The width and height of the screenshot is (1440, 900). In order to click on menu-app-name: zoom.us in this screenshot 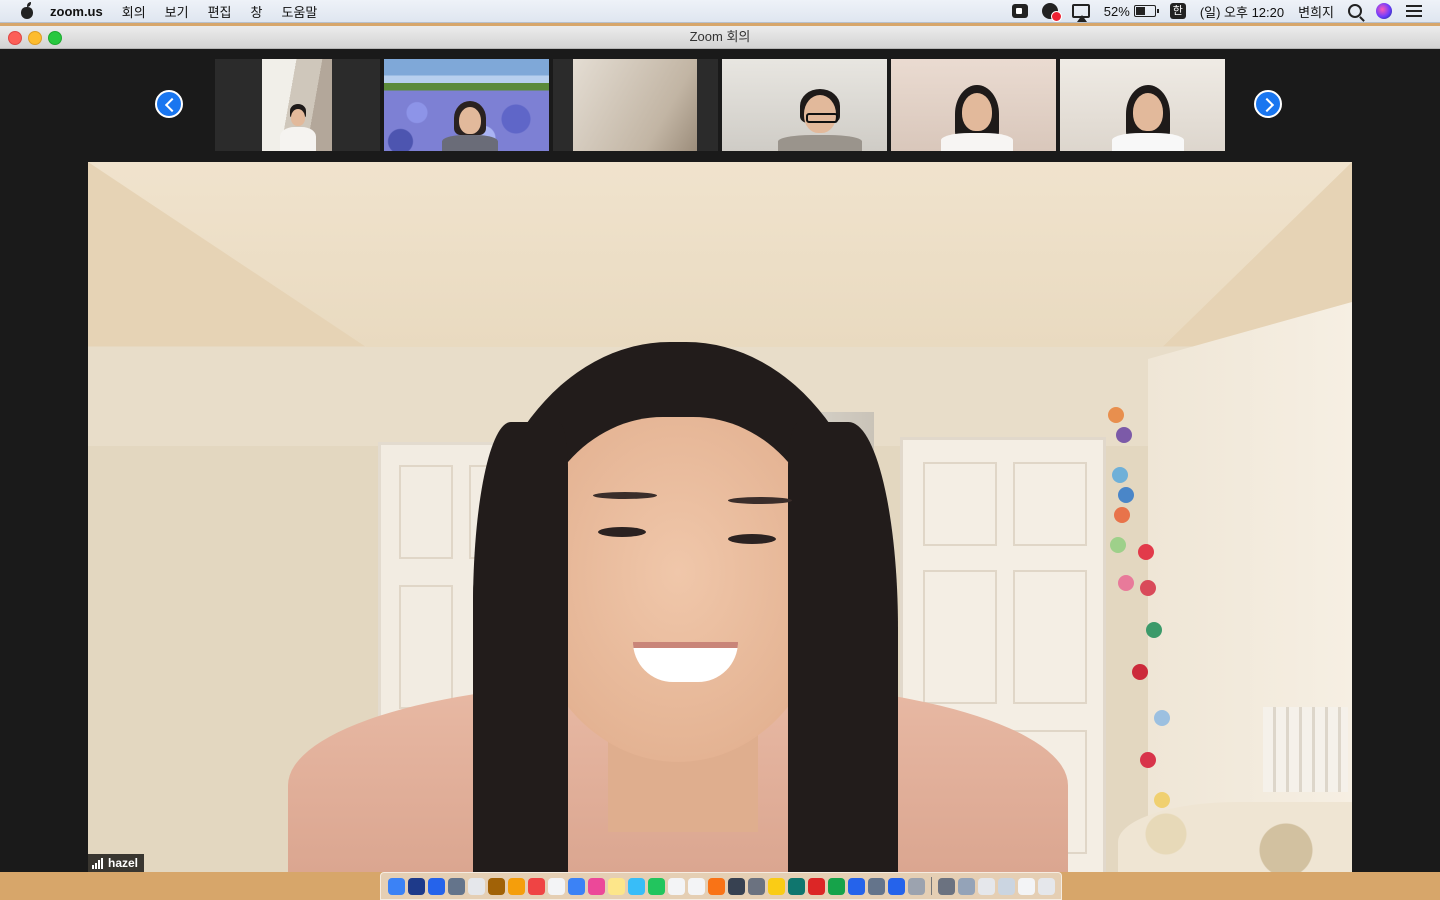, I will do `click(76, 11)`.